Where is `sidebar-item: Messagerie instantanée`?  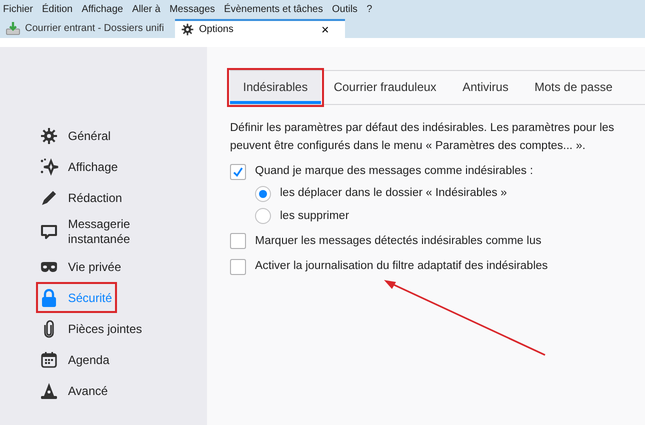 sidebar-item: Messagerie instantanée is located at coordinates (89, 232).